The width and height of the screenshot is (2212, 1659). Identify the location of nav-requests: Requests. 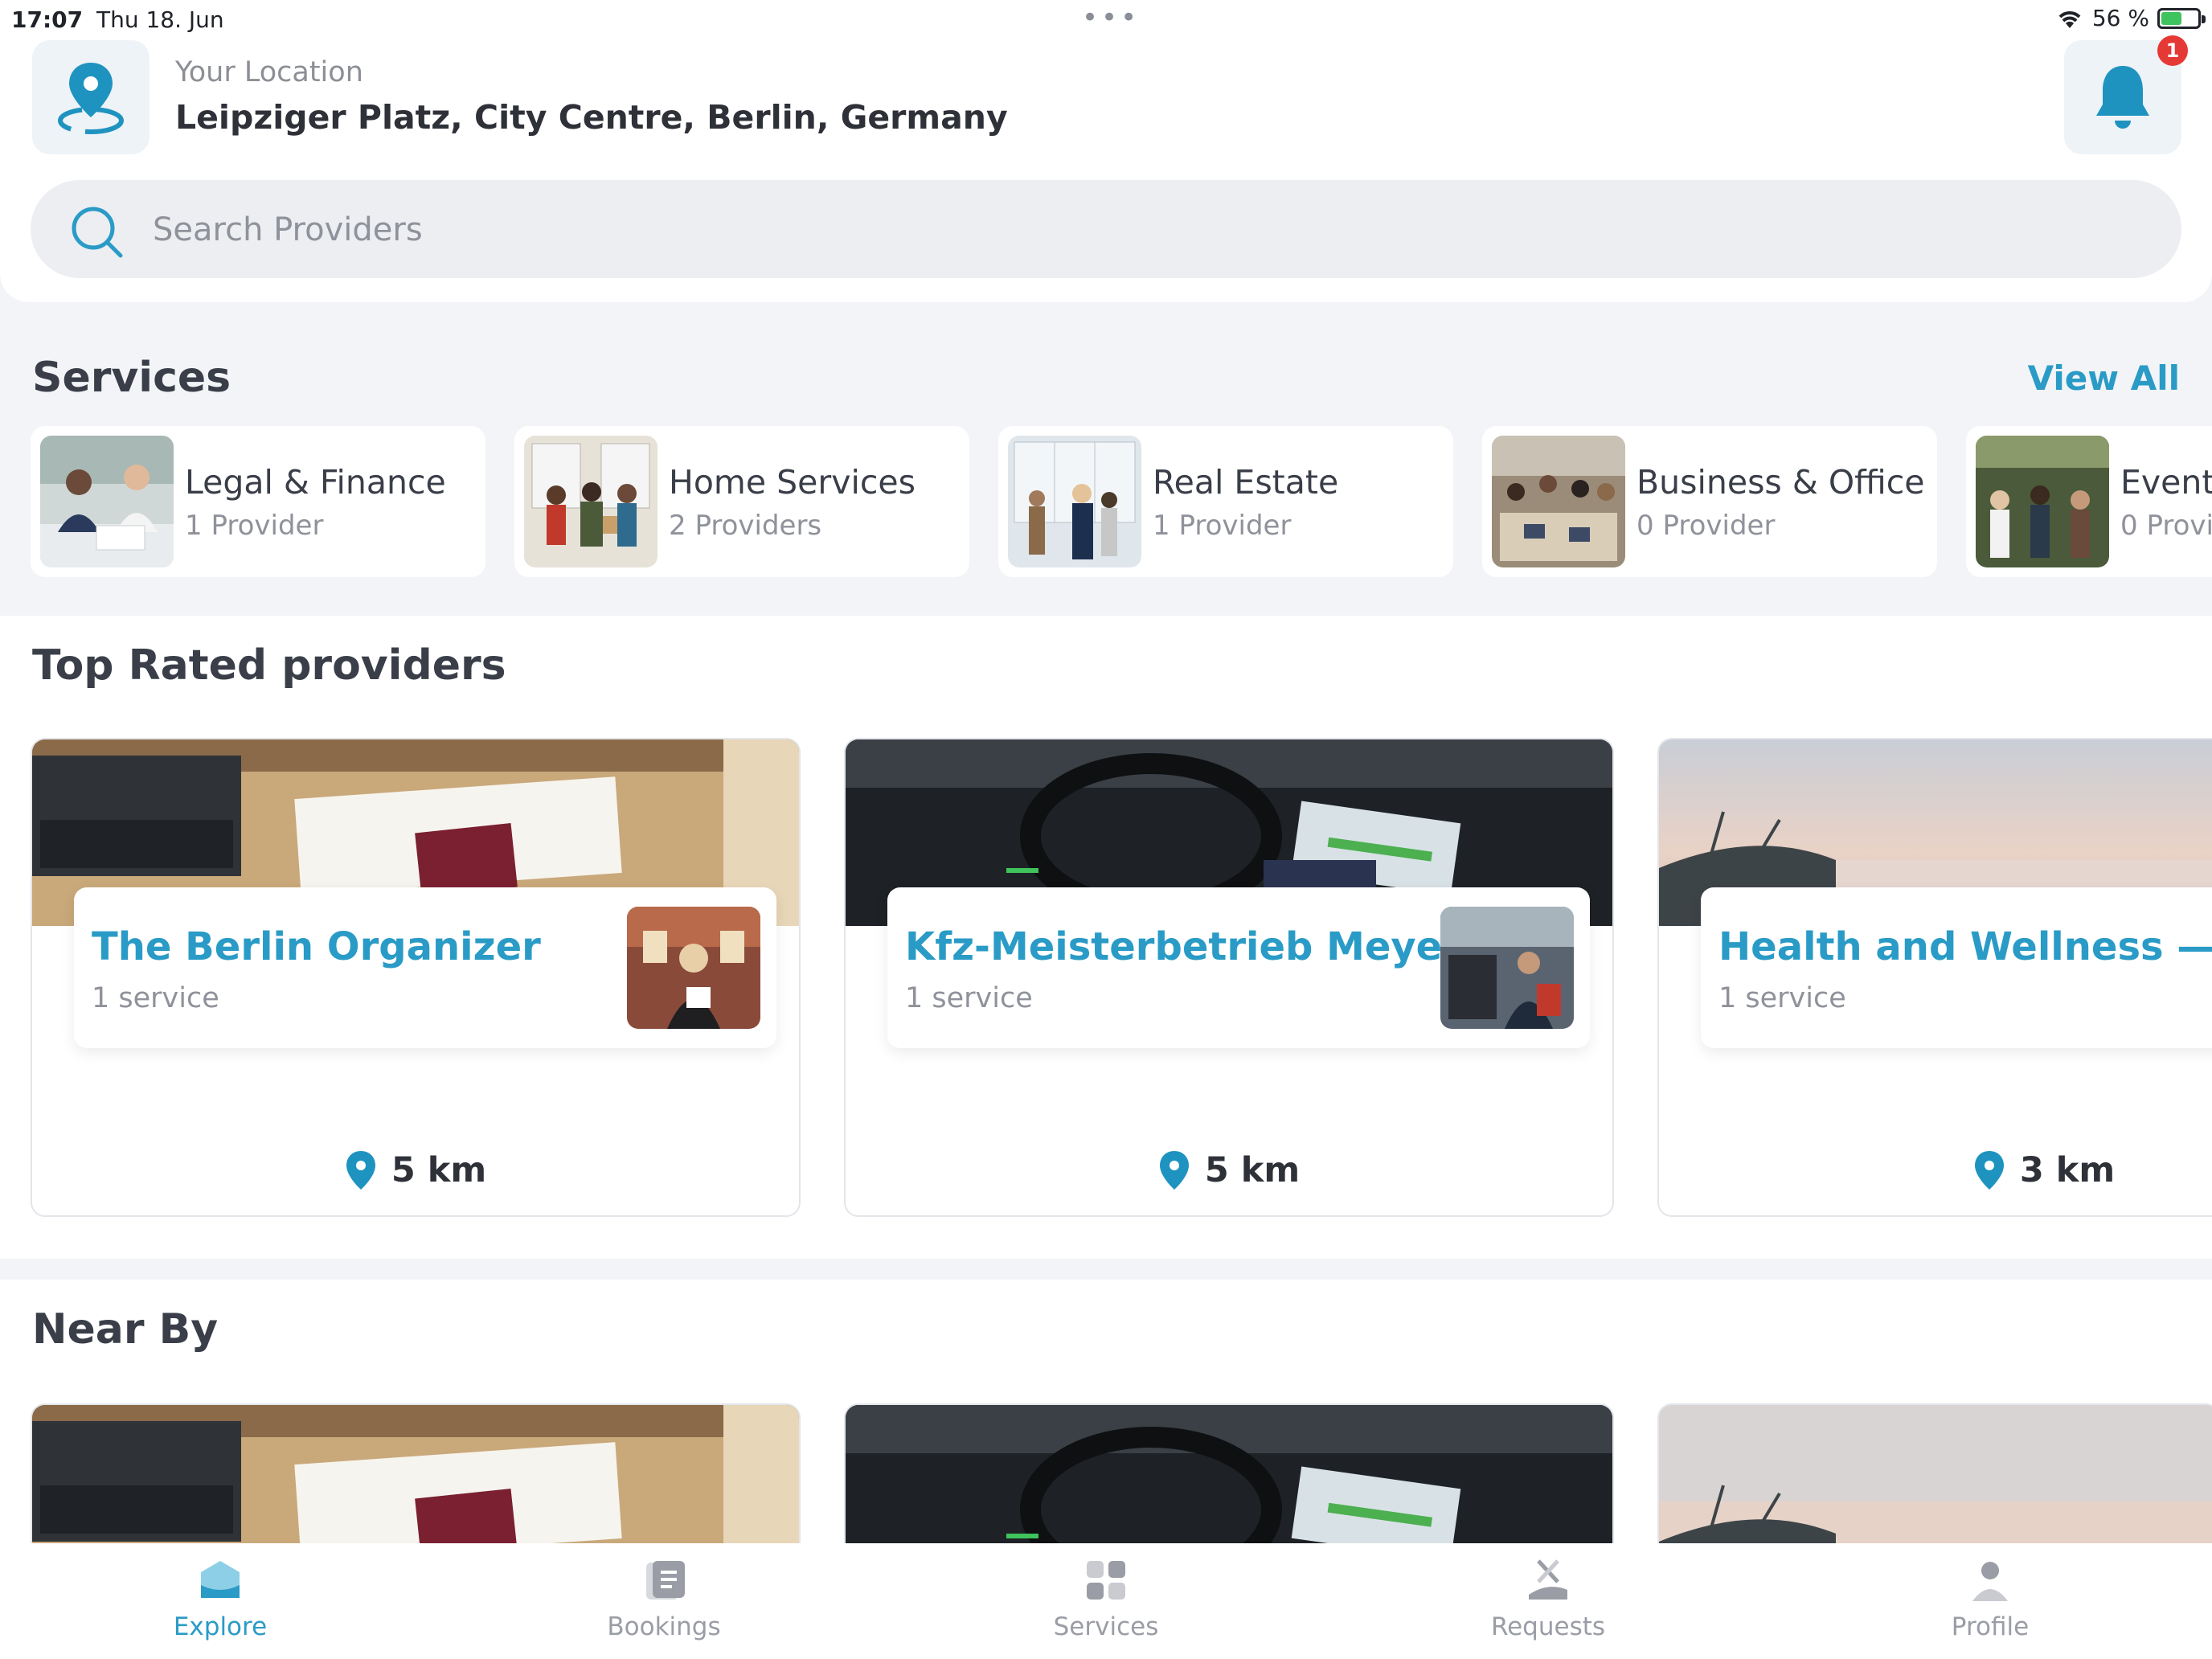
(1548, 1599).